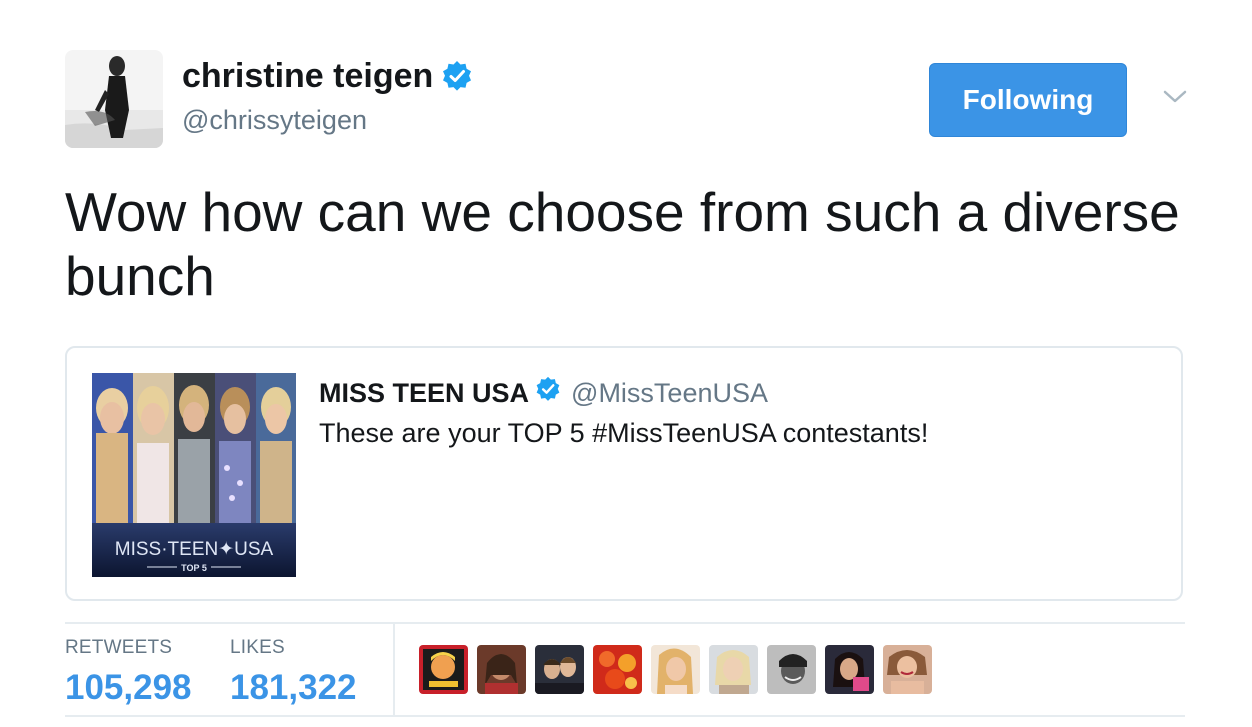 Image resolution: width=1252 pixels, height=727 pixels. I want to click on stats-divider-top, so click(625, 623).